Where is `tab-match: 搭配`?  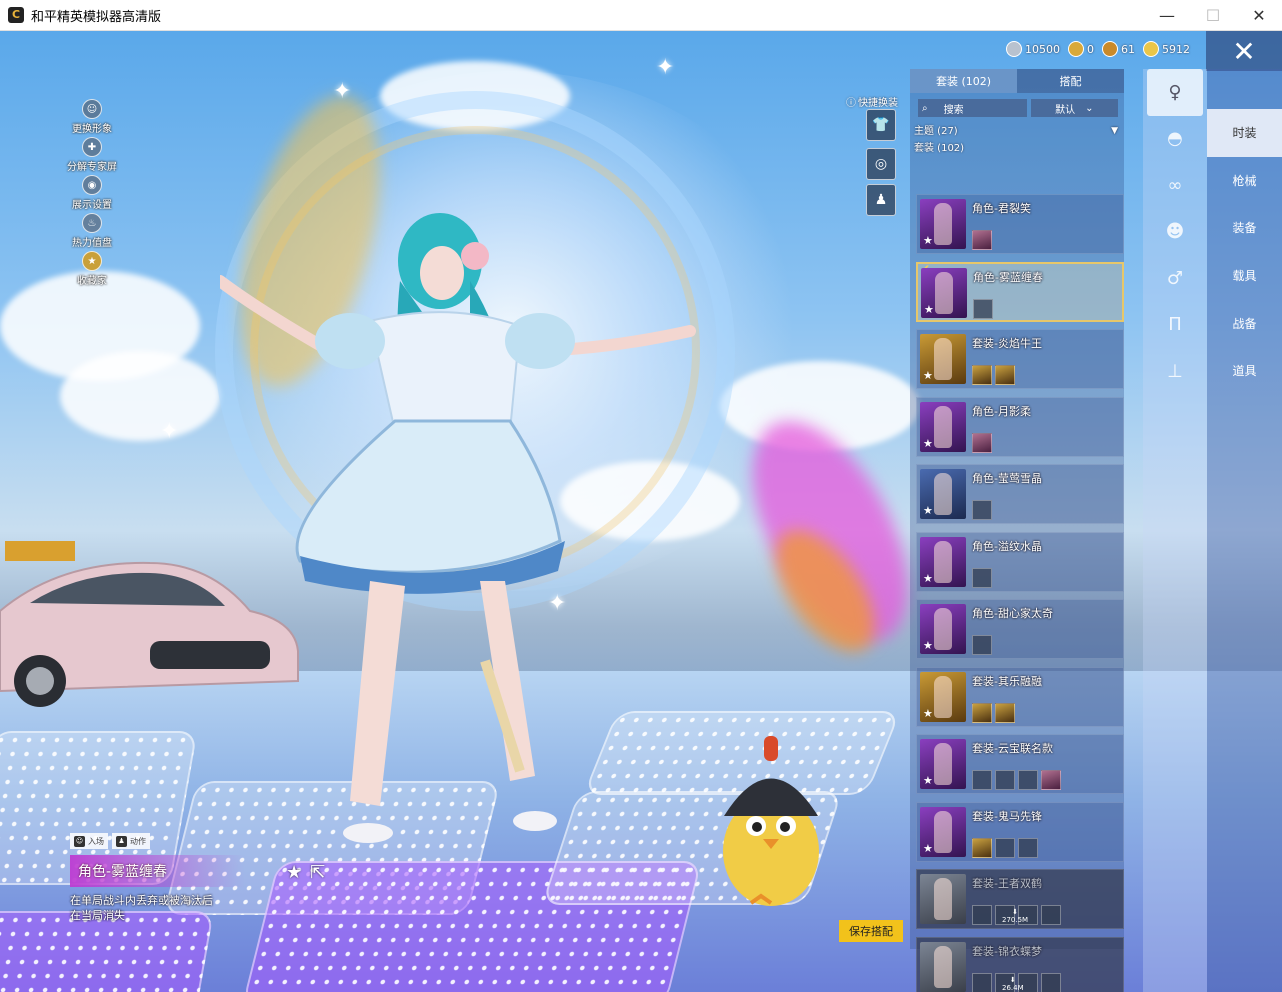 tab-match: 搭配 is located at coordinates (1070, 81).